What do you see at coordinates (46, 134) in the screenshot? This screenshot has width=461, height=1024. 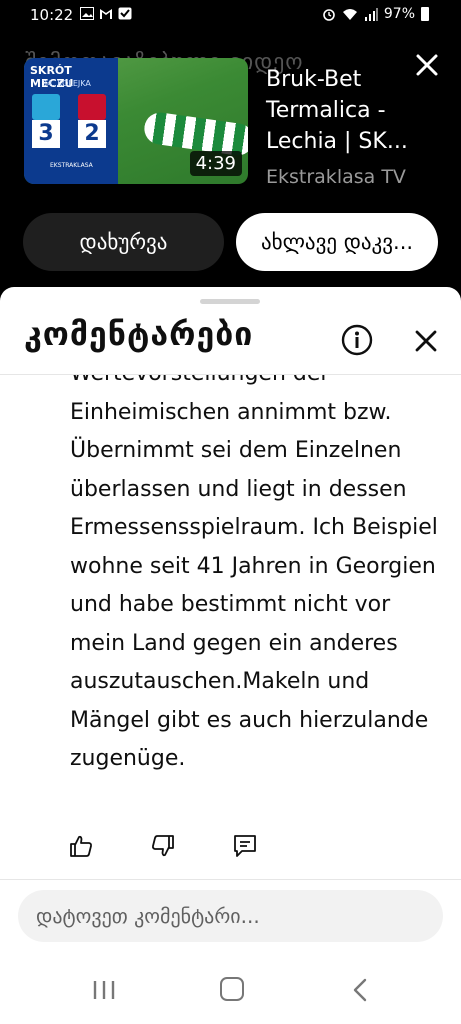 I see `home-score: 3` at bounding box center [46, 134].